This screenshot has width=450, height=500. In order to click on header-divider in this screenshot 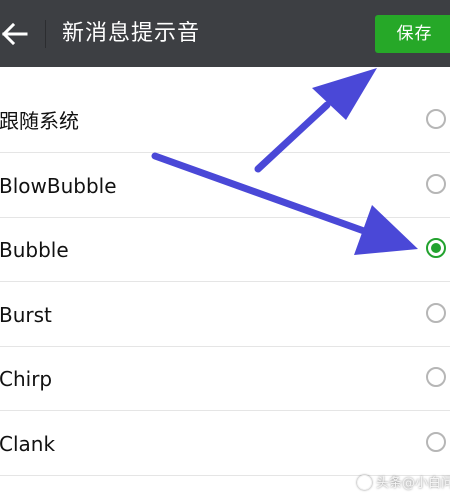, I will do `click(45, 34)`.